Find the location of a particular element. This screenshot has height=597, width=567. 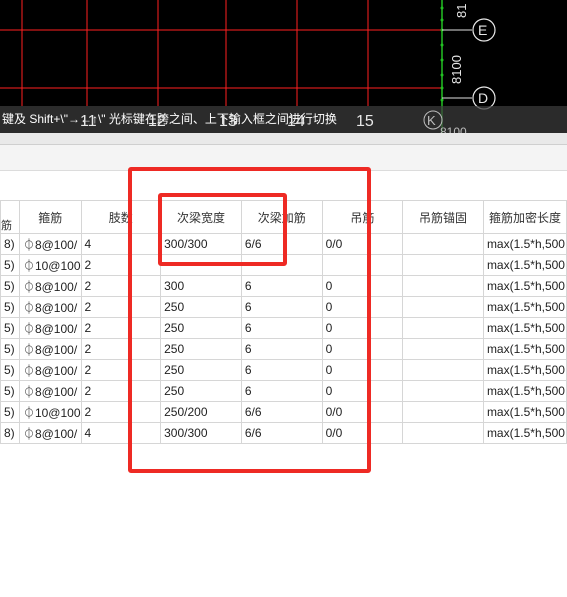

col-header-hanger-bar: 吊筋 is located at coordinates (362, 217).